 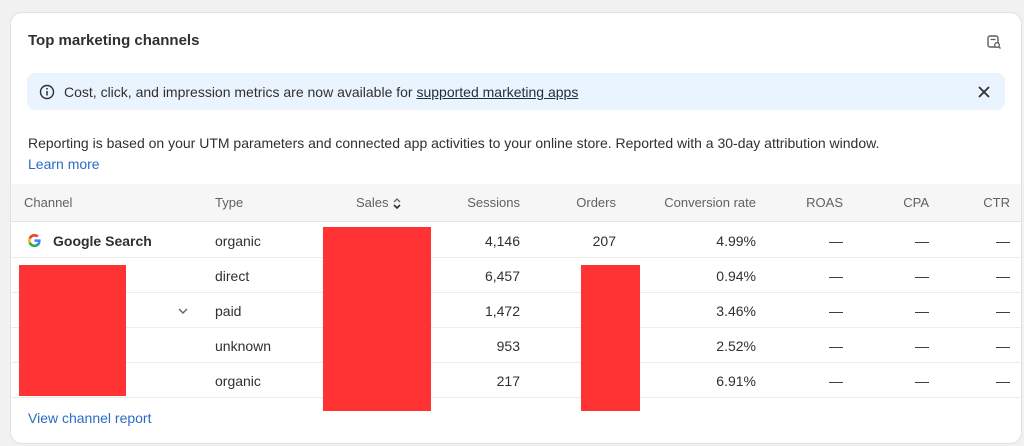 What do you see at coordinates (232, 276) in the screenshot?
I see `type-cell: direct` at bounding box center [232, 276].